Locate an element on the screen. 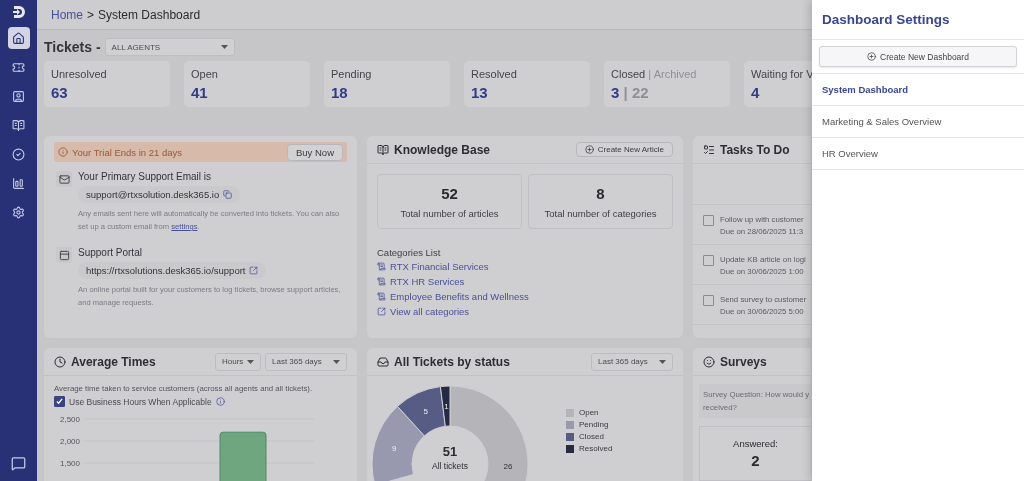 Image resolution: width=1024 pixels, height=481 pixels. stat-card: Closed | Archived 3 | 22 is located at coordinates (667, 84).